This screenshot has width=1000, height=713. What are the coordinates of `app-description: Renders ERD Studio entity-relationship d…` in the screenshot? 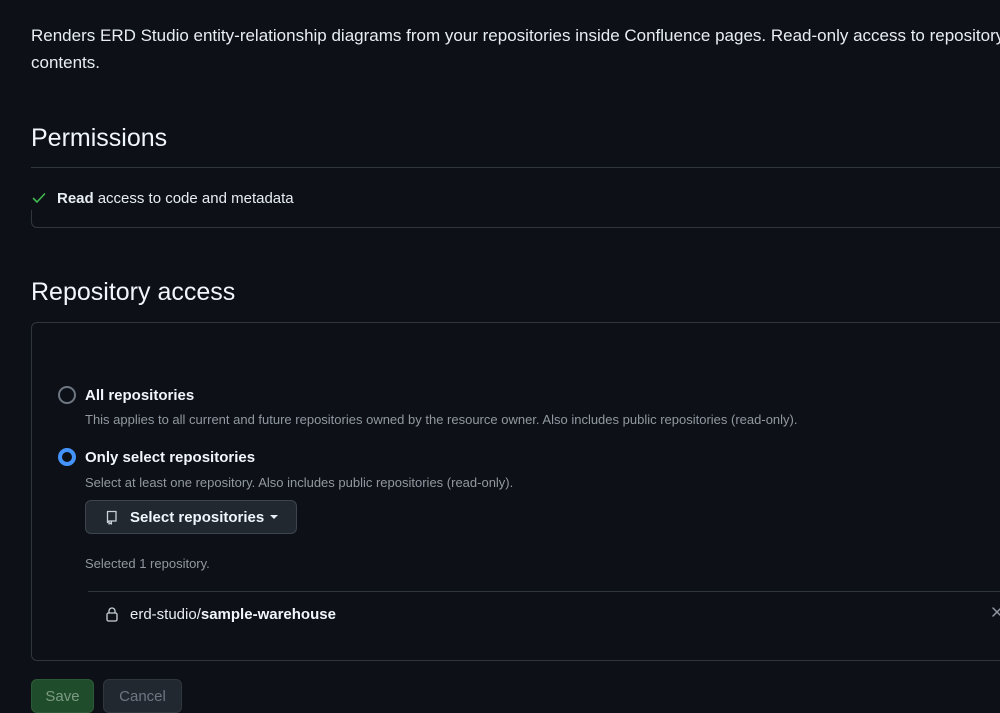 It's located at (515, 49).